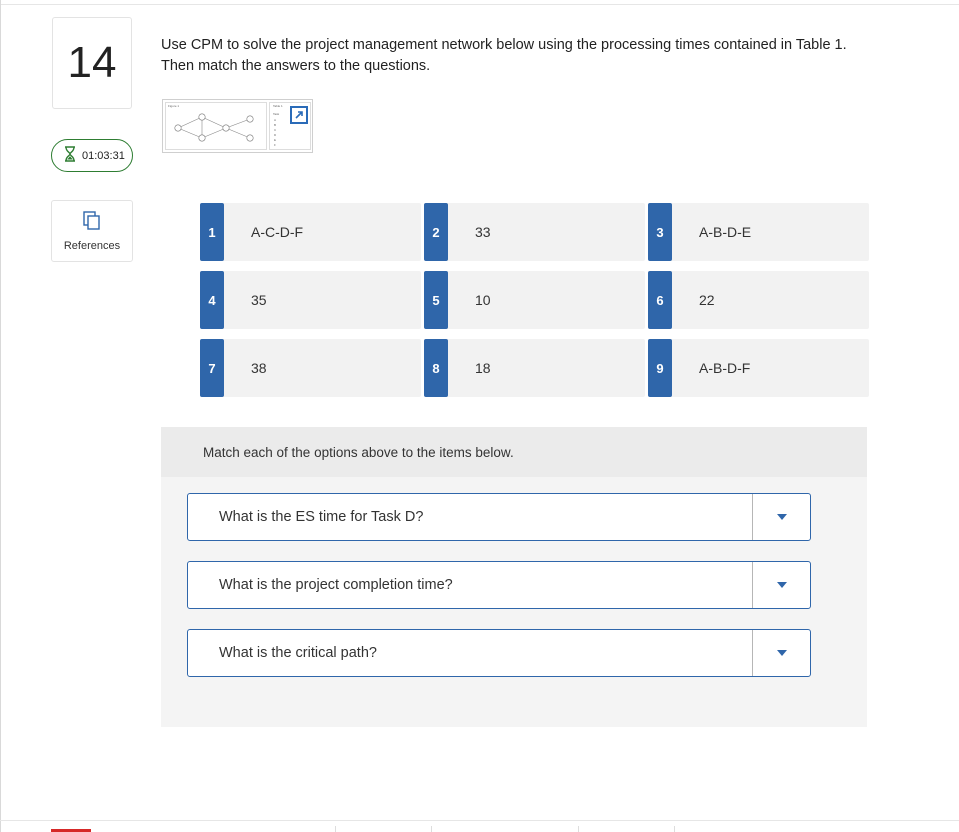 The width and height of the screenshot is (959, 832). What do you see at coordinates (707, 300) in the screenshot?
I see `option-value: 22` at bounding box center [707, 300].